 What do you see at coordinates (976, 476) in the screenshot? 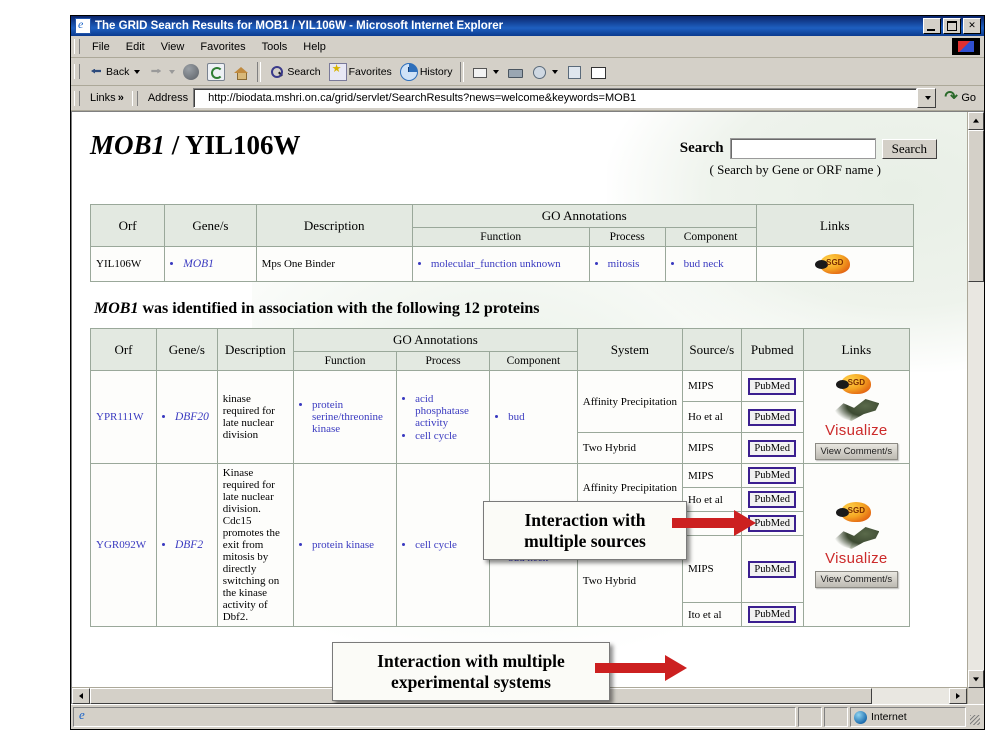
I see `vertical-scroll-track` at bounding box center [976, 476].